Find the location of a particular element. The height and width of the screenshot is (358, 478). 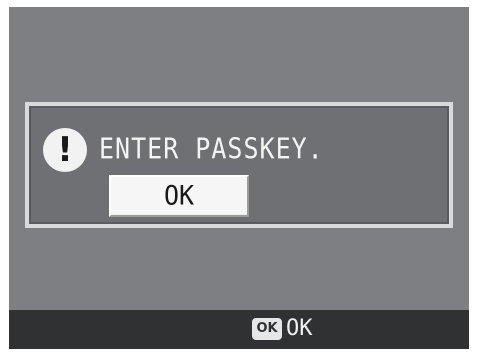

bottom-hint-bar: OK OK is located at coordinates (239, 329).